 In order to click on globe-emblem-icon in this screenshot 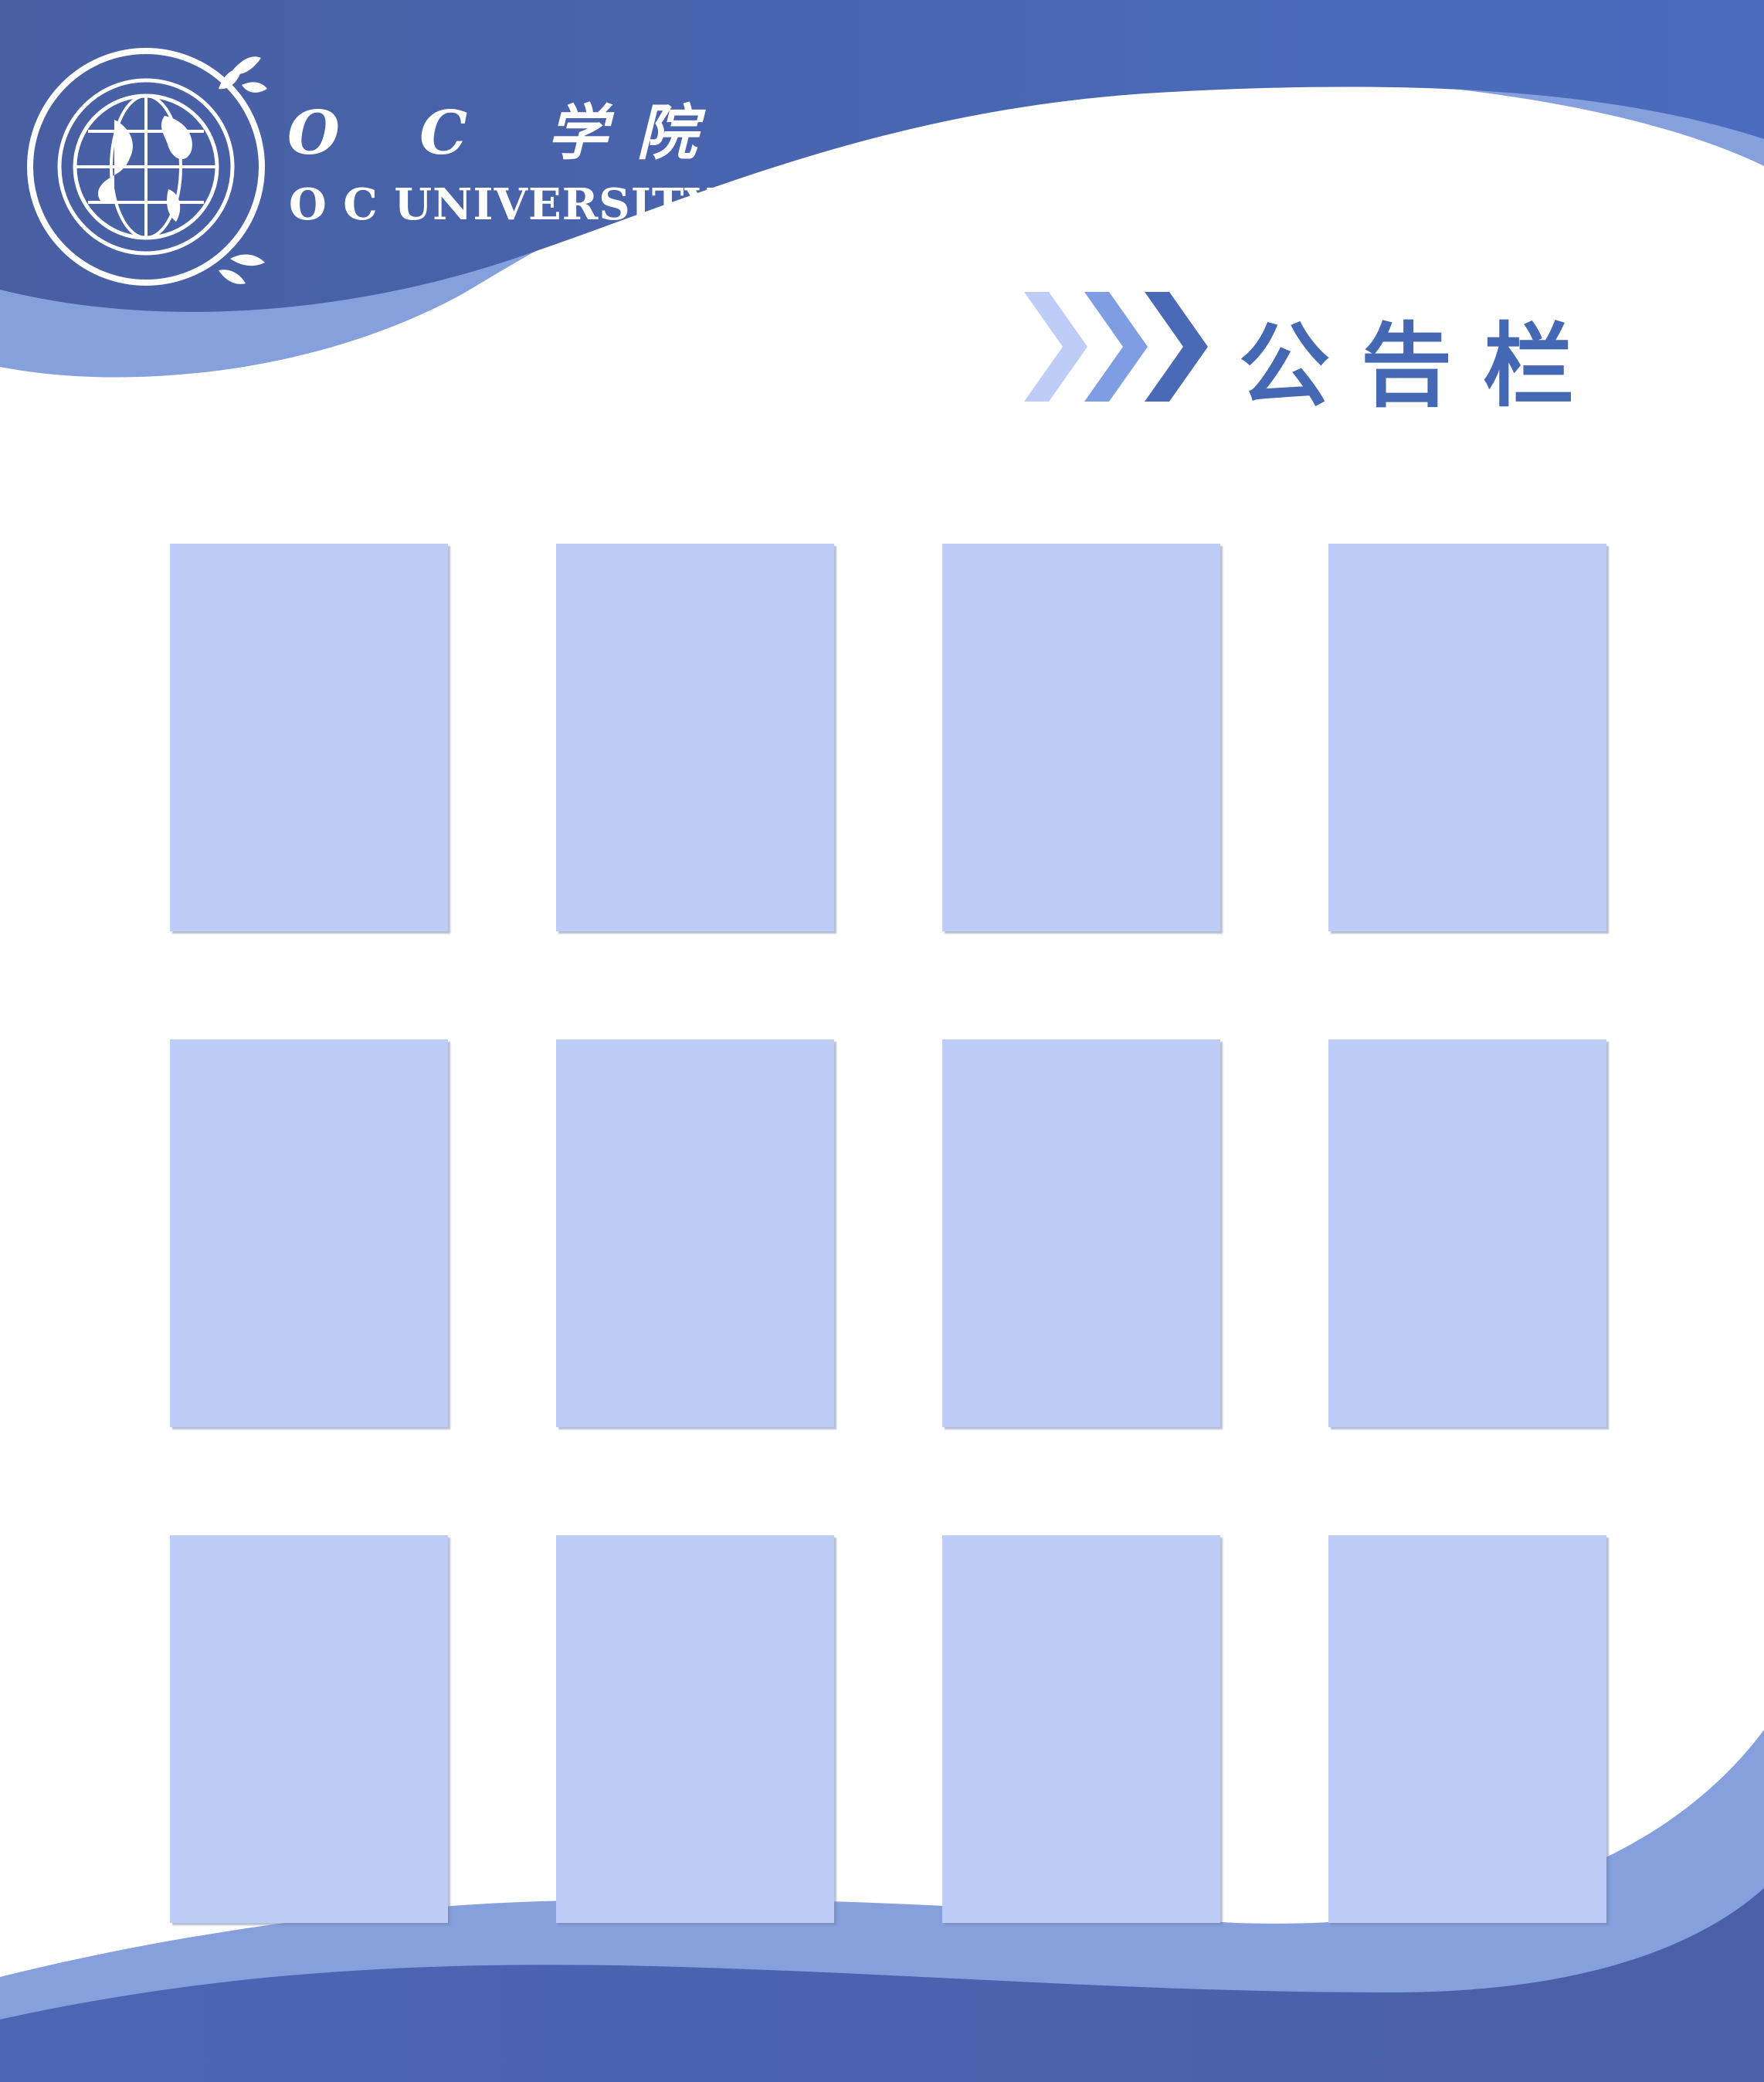, I will do `click(147, 167)`.